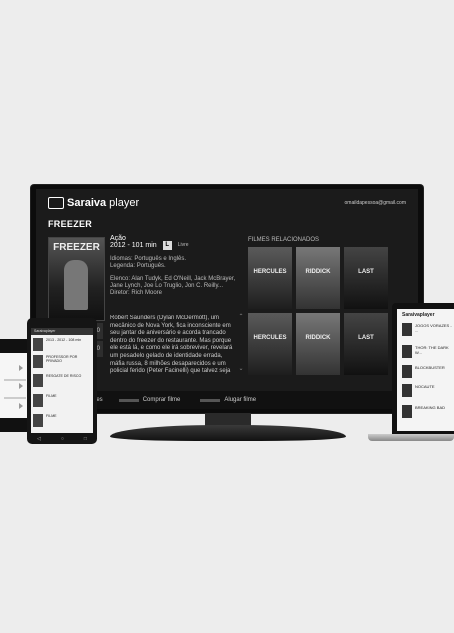 The image size is (454, 633). Describe the element at coordinates (93, 203) in the screenshot. I see `saraiva-player-logo: Saraiva player` at that location.